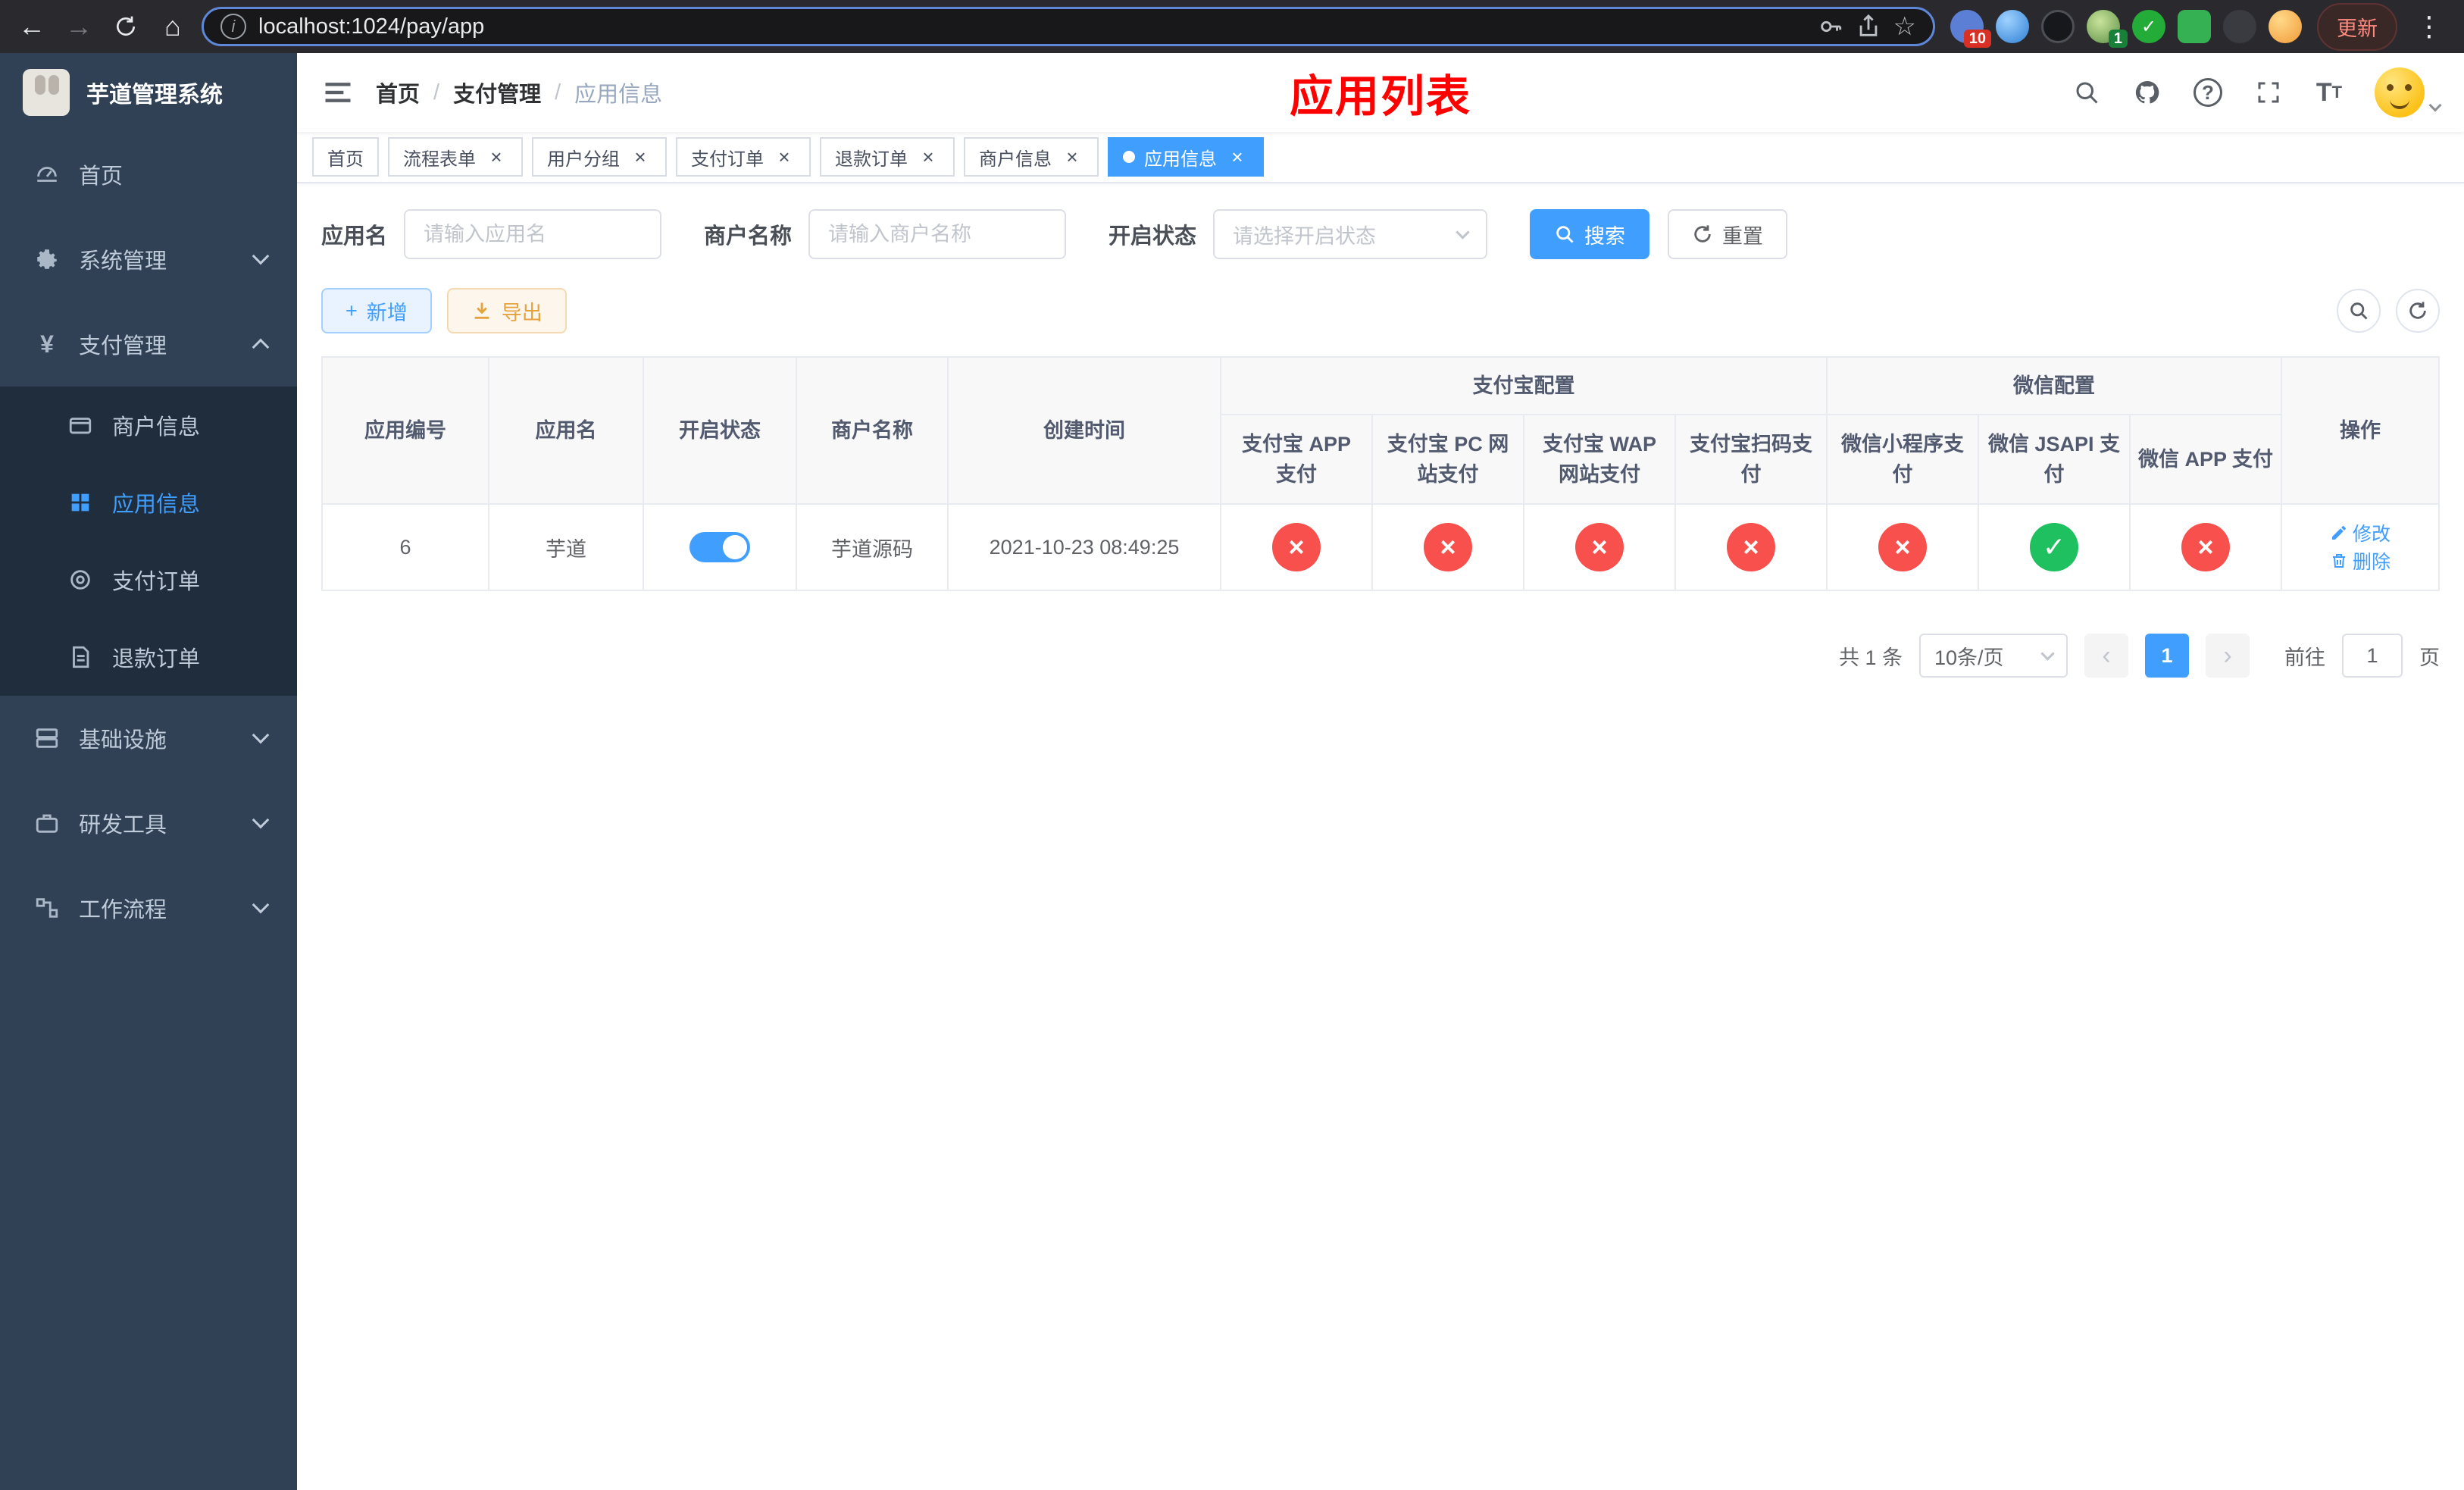  I want to click on extension-chat-icon, so click(2194, 27).